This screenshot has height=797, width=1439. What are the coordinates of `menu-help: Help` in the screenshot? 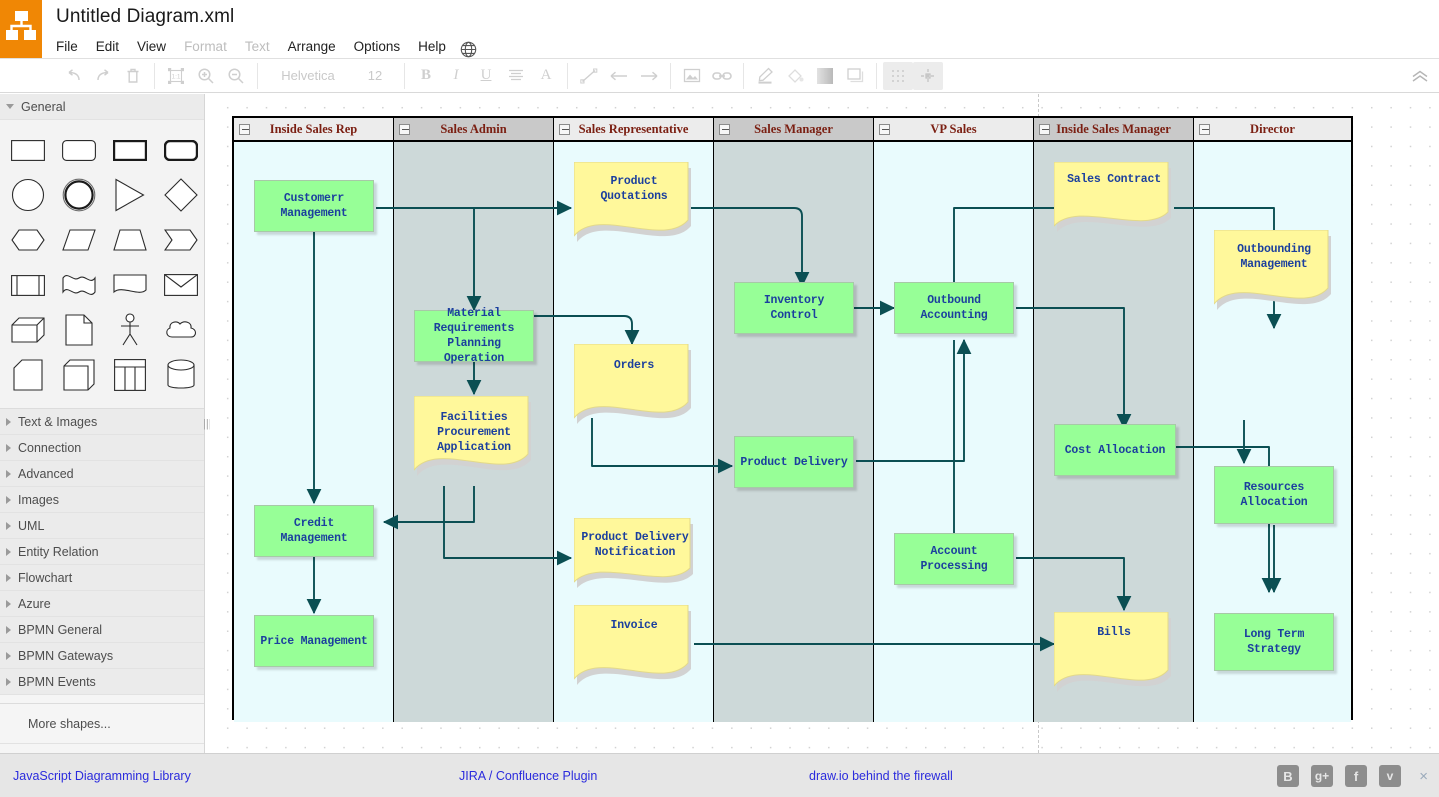 It's located at (432, 46).